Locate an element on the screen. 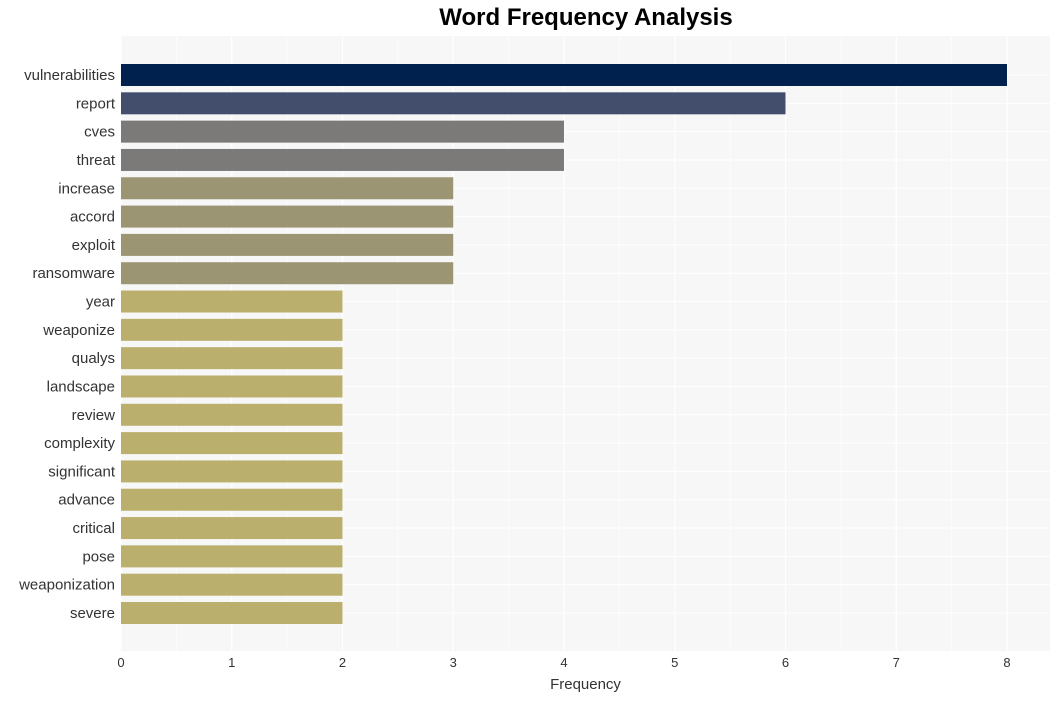 The width and height of the screenshot is (1061, 701). bar-year is located at coordinates (232, 301).